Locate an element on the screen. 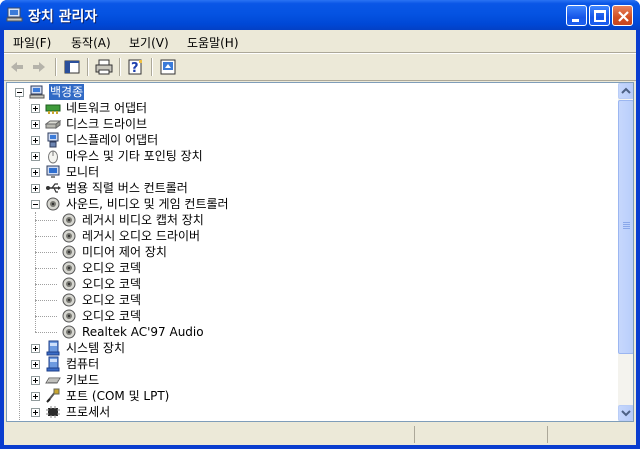 This screenshot has height=449, width=640. tree-item-label: 미디어 제어 장치 is located at coordinates (124, 252).